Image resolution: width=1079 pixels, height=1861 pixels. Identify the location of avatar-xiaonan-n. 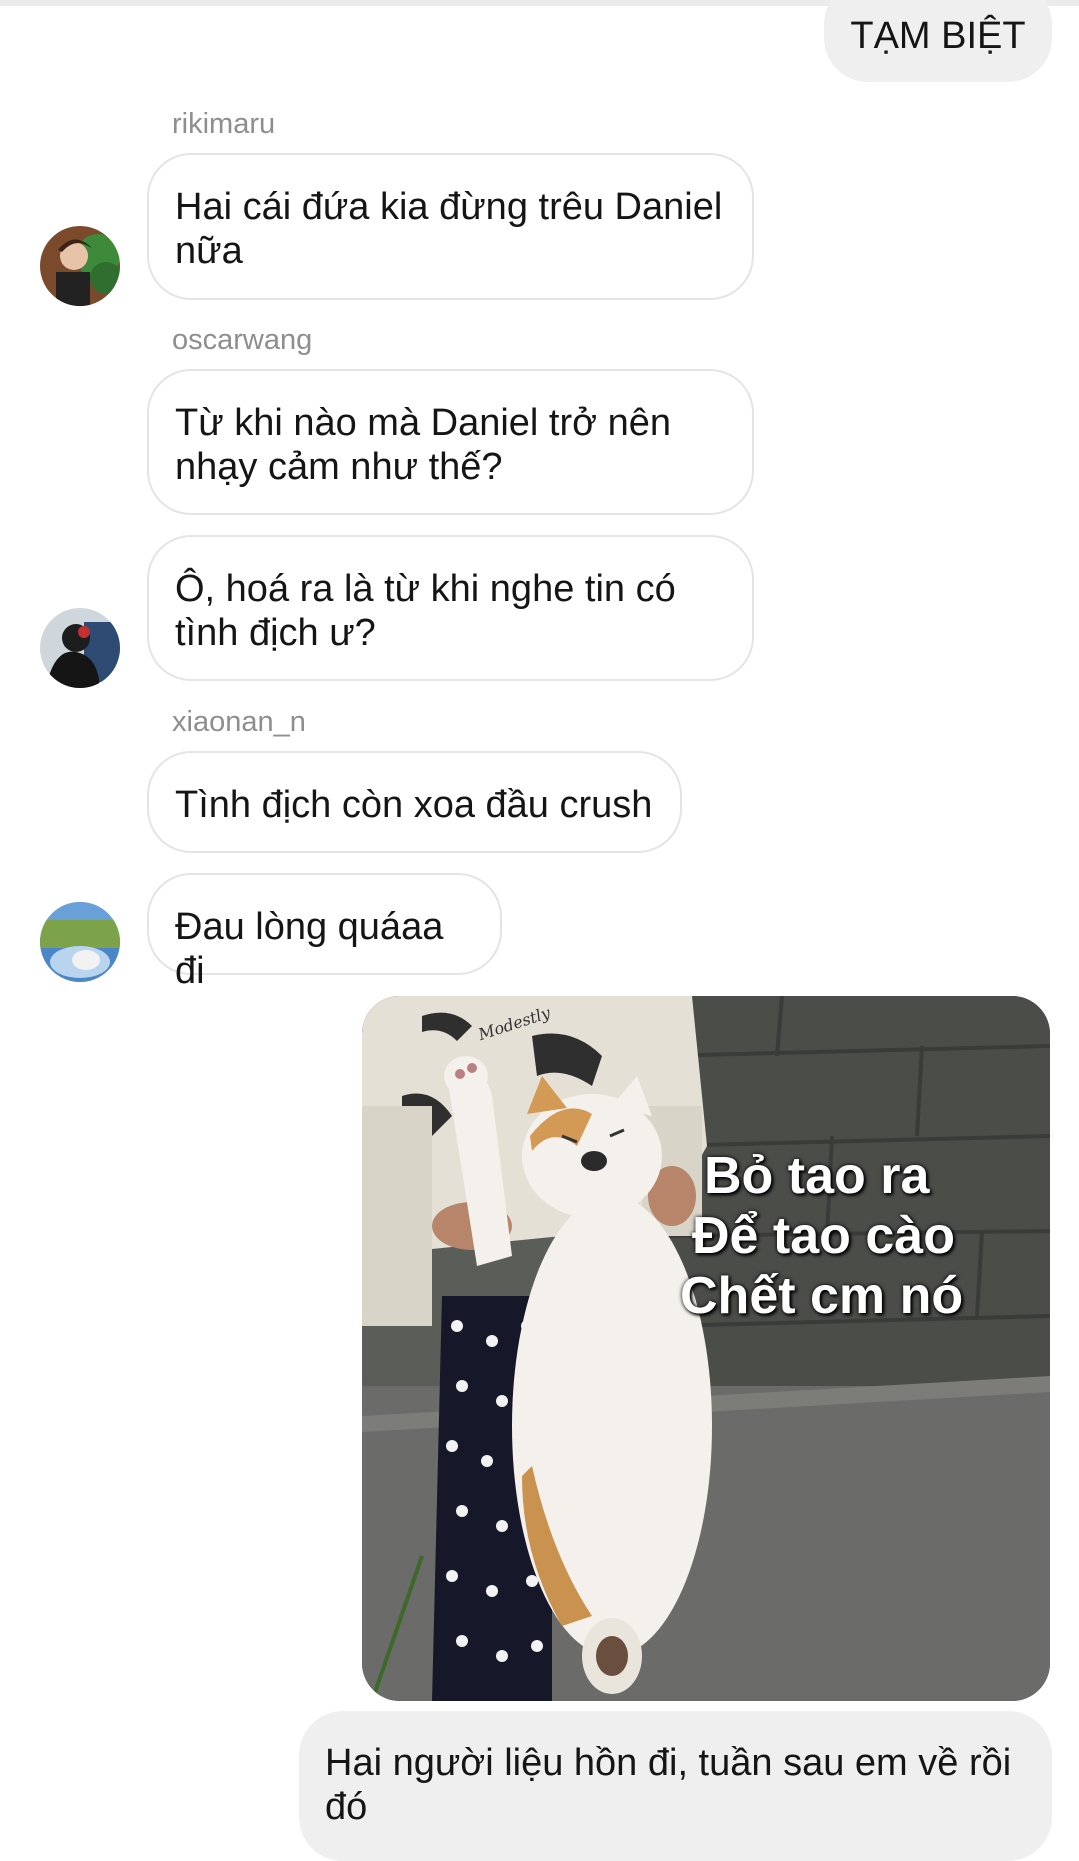
(80, 942).